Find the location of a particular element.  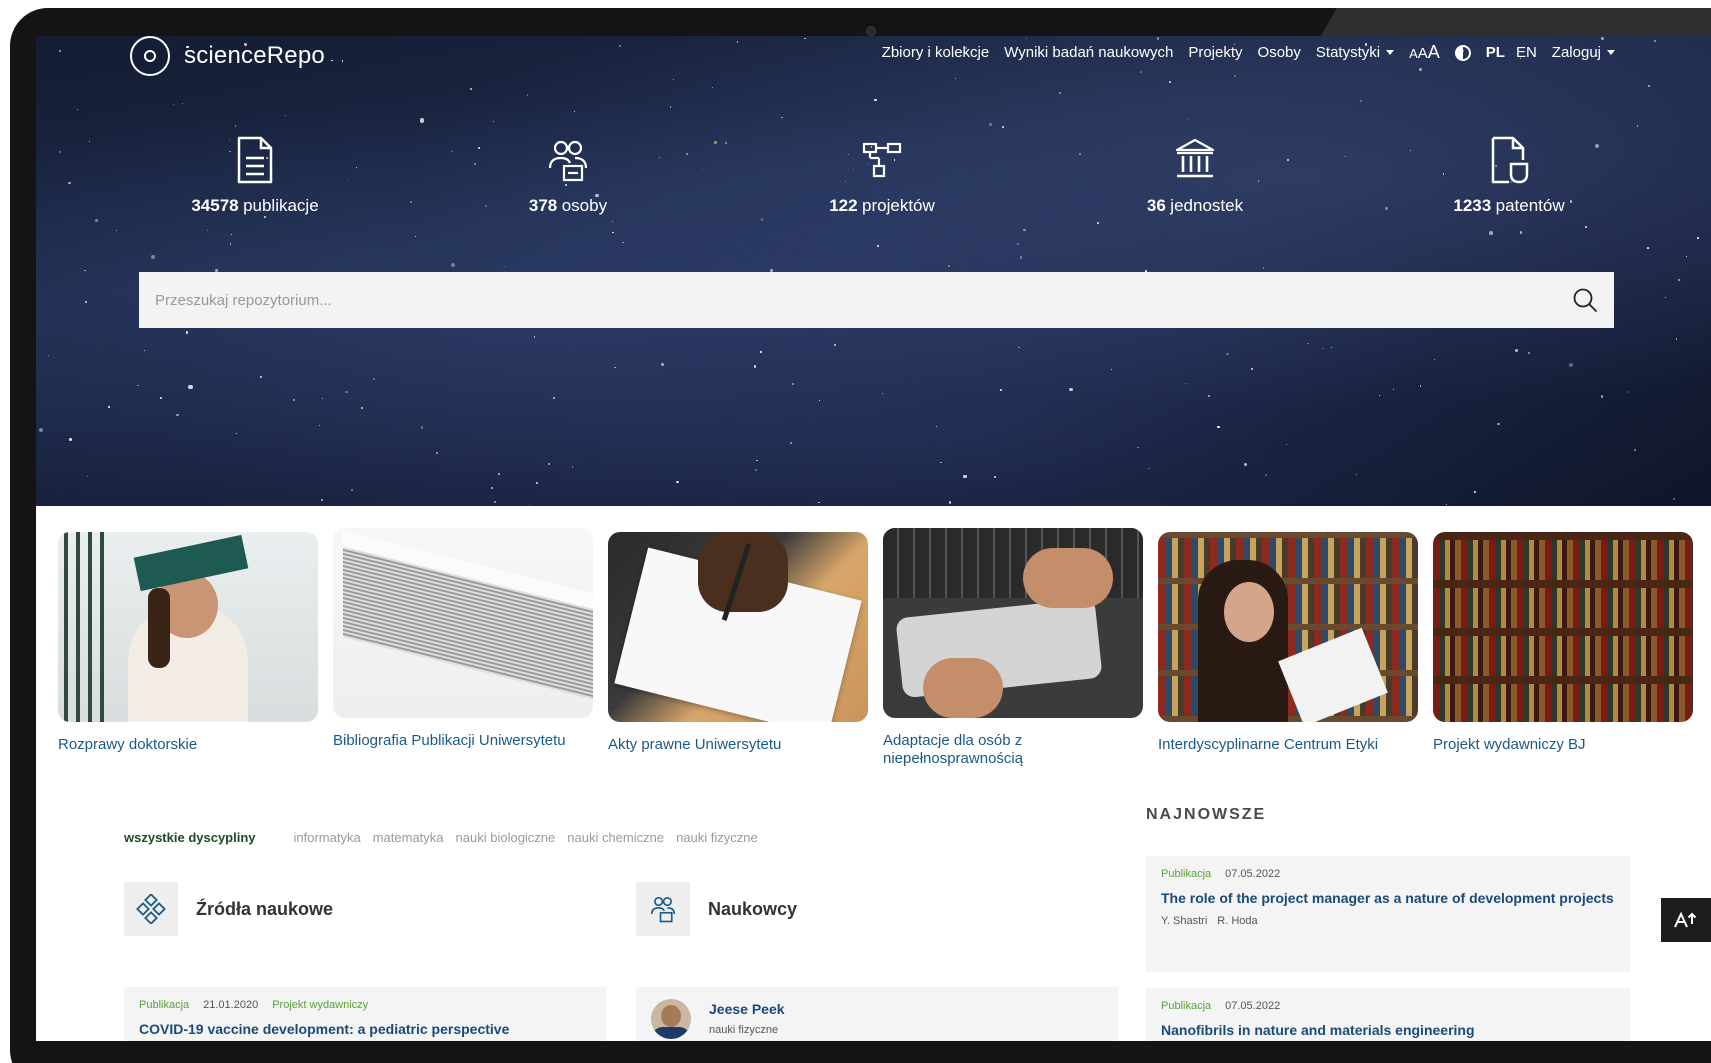

institution-icon is located at coordinates (1195, 158).